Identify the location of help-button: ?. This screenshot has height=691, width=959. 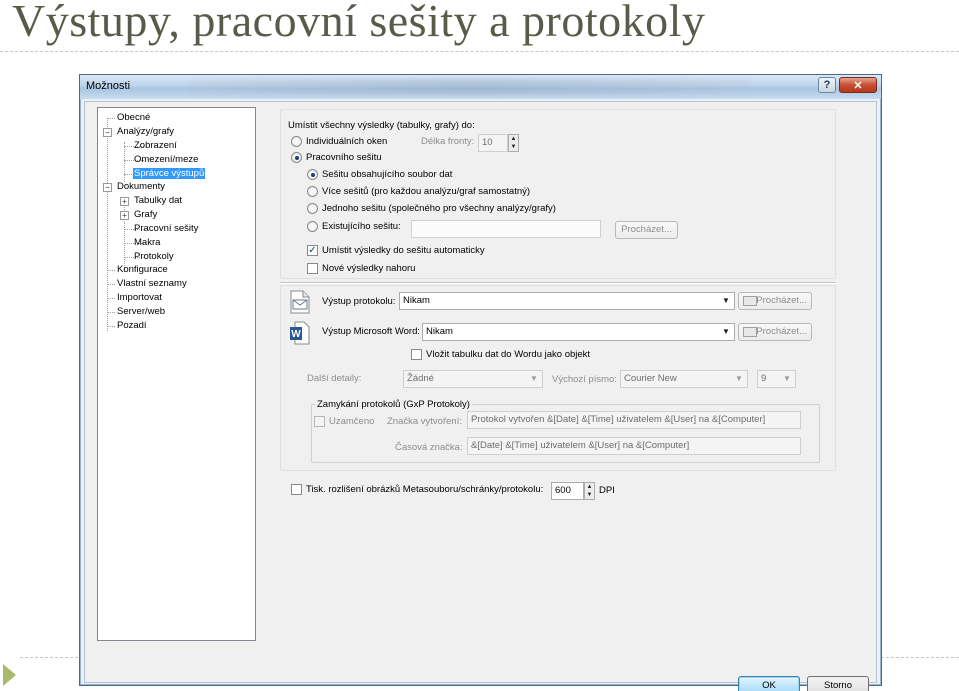
(827, 85).